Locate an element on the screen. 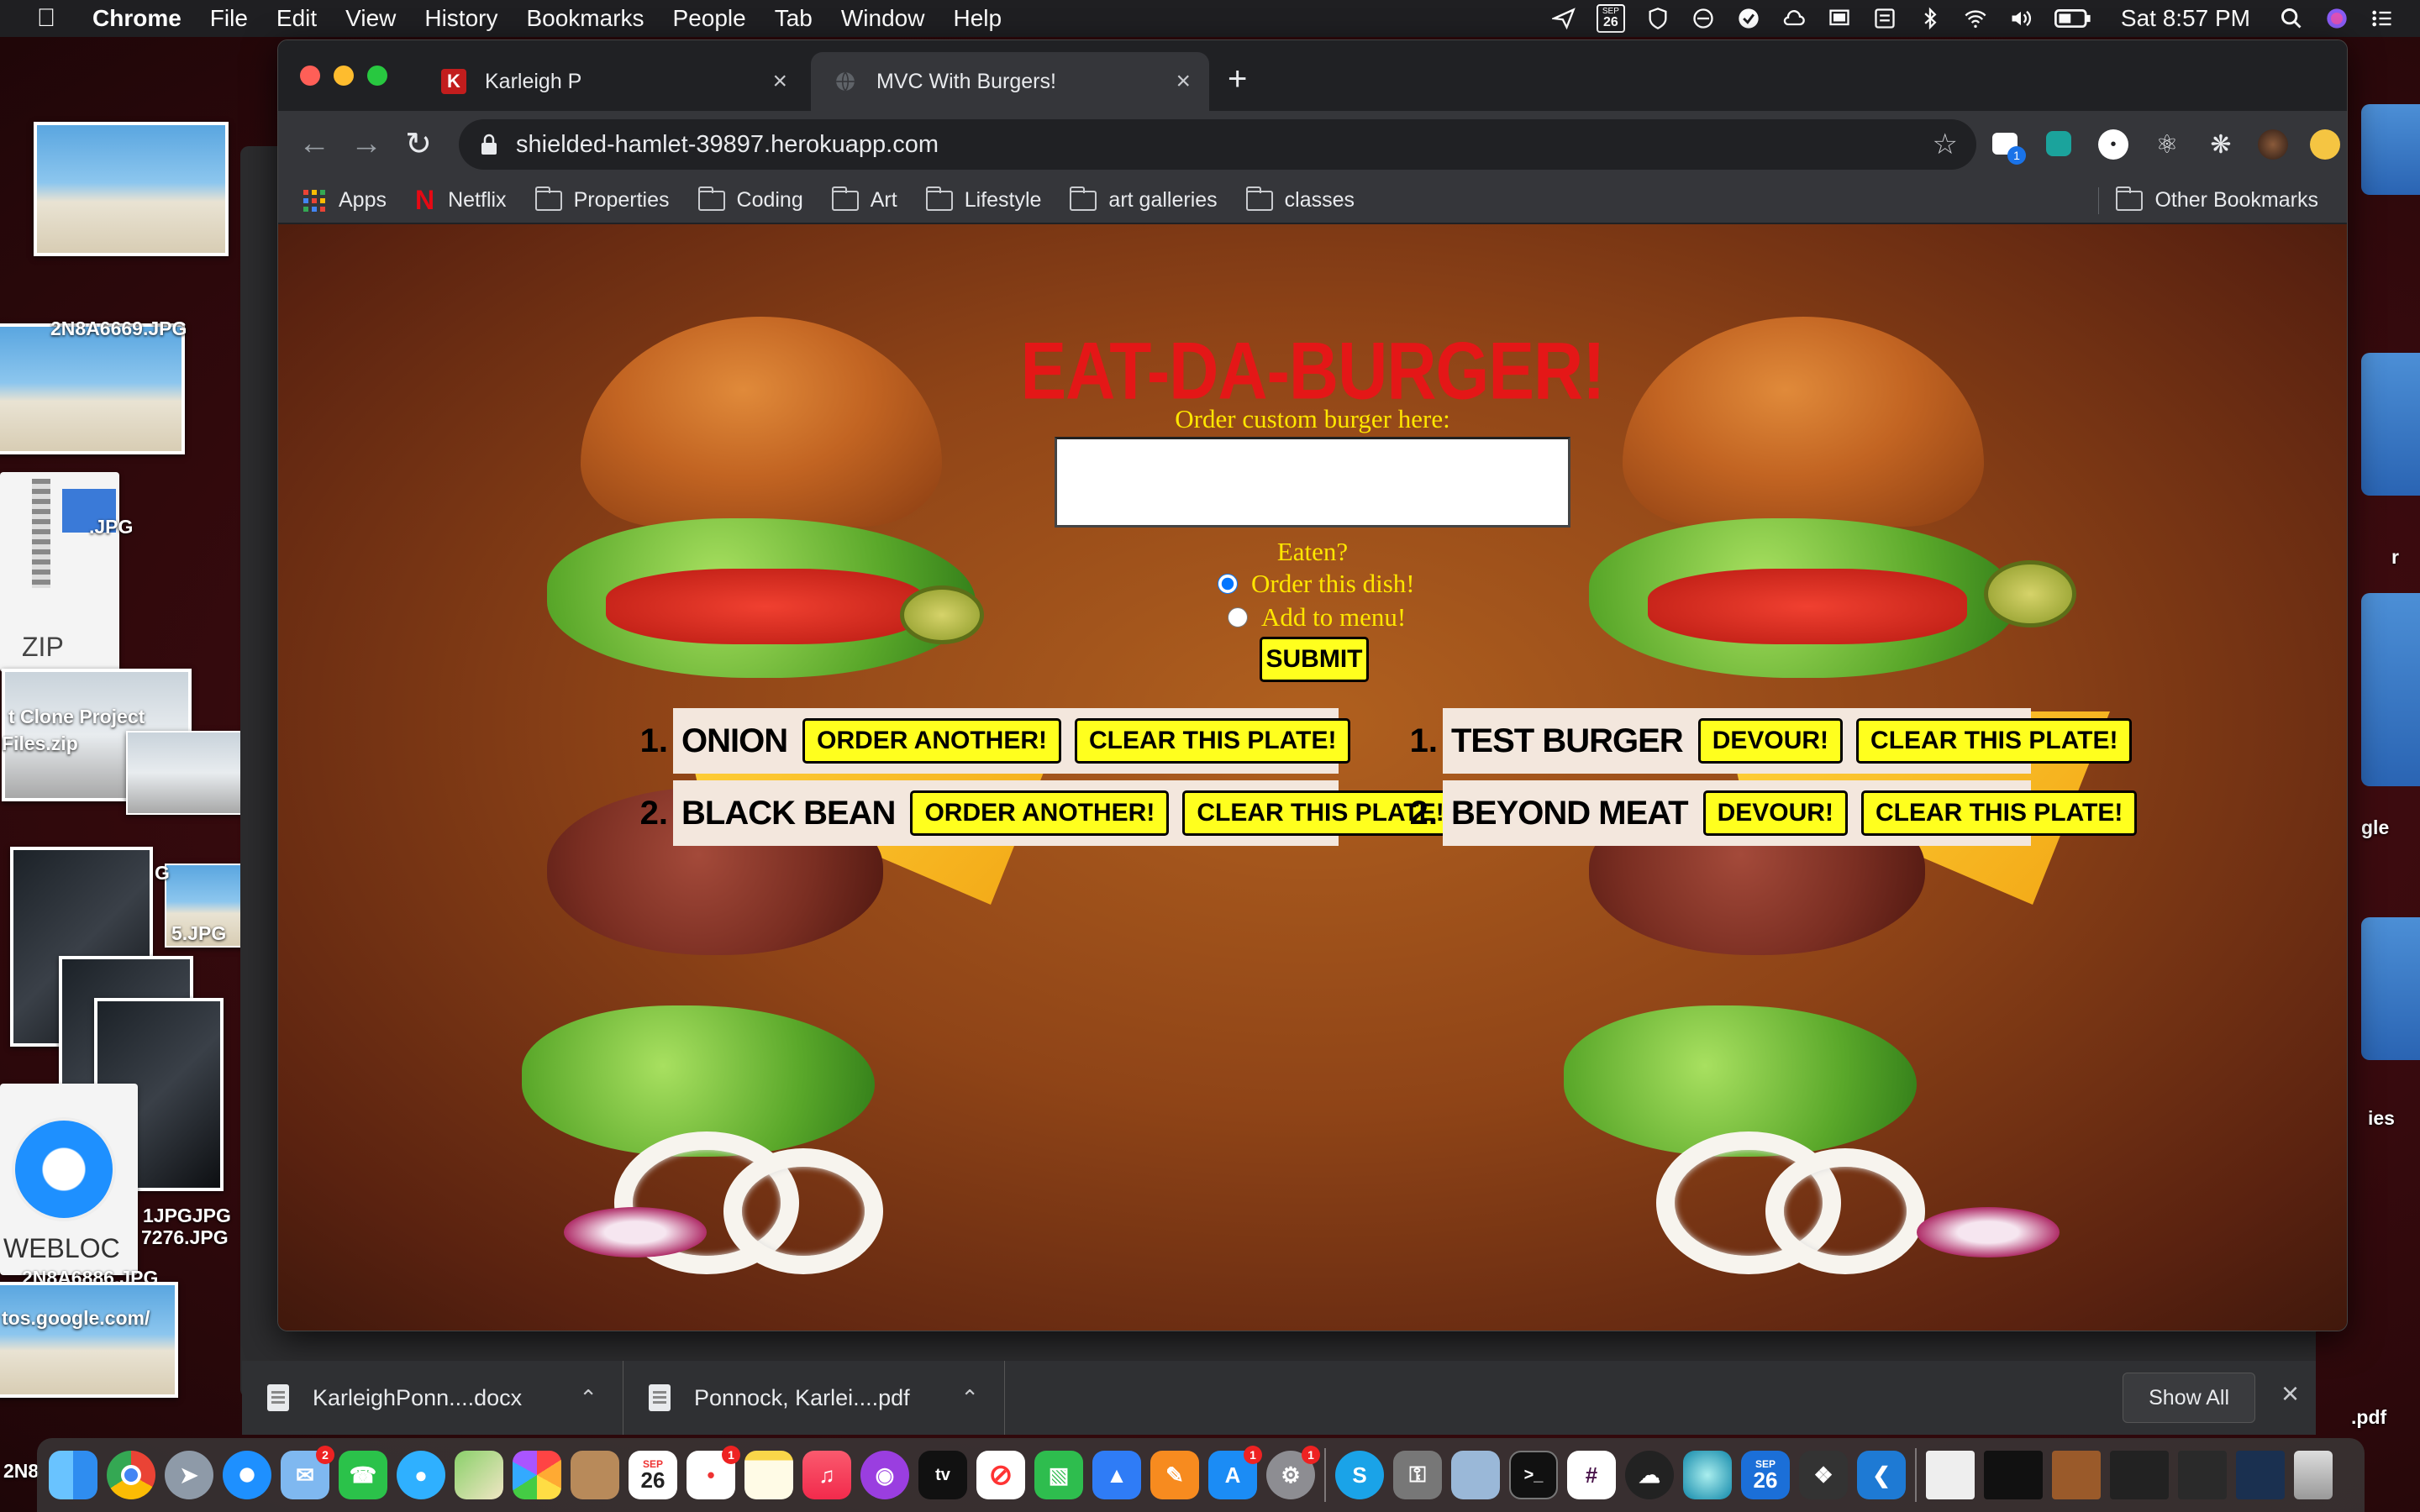  reload-button: ↻ is located at coordinates (418, 144).